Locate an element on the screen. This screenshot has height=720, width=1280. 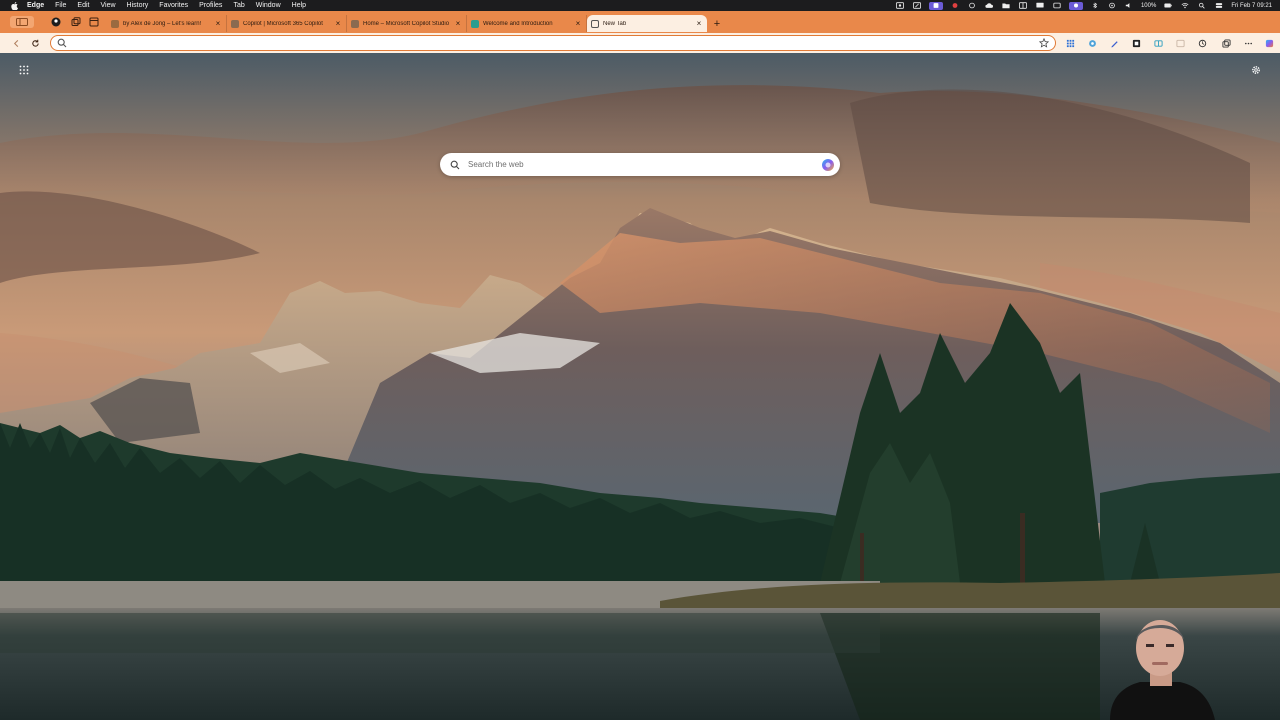
menu-file: File is located at coordinates (60, 5).